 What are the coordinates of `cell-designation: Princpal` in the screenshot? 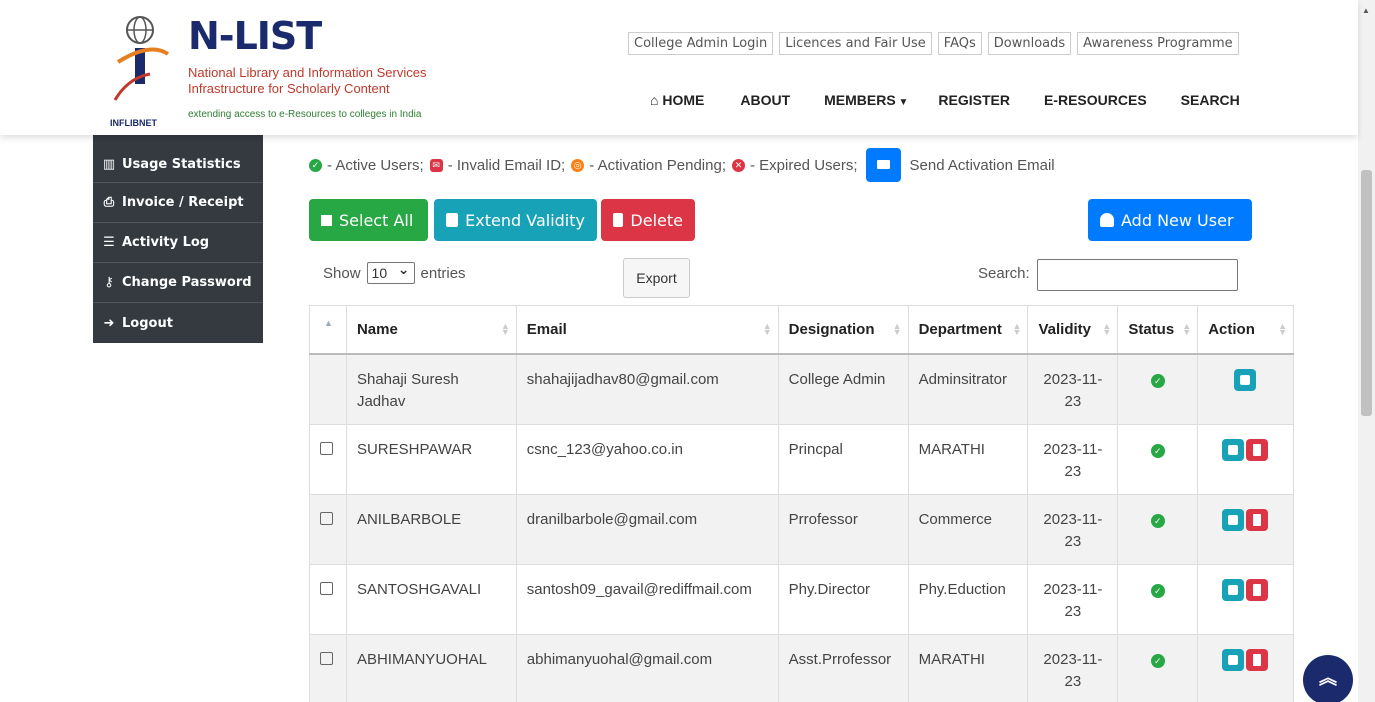 It's located at (843, 459).